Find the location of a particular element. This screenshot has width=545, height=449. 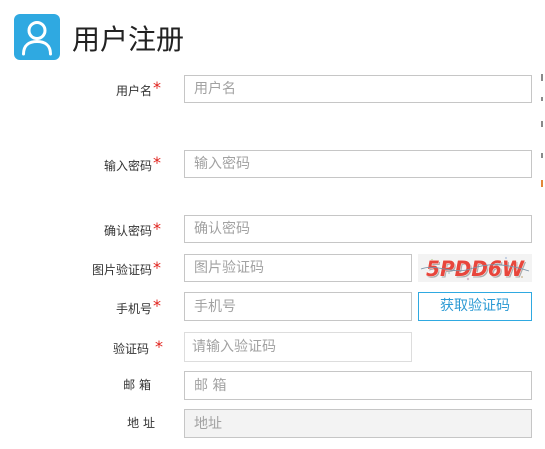

confirm-password-input is located at coordinates (358, 229).